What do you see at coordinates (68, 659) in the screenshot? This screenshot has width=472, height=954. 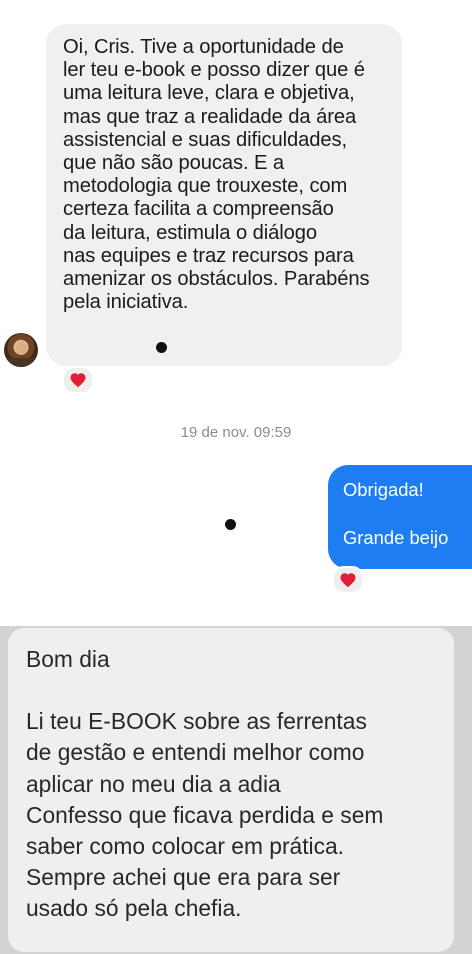 I see `message-greeting: Bom dia` at bounding box center [68, 659].